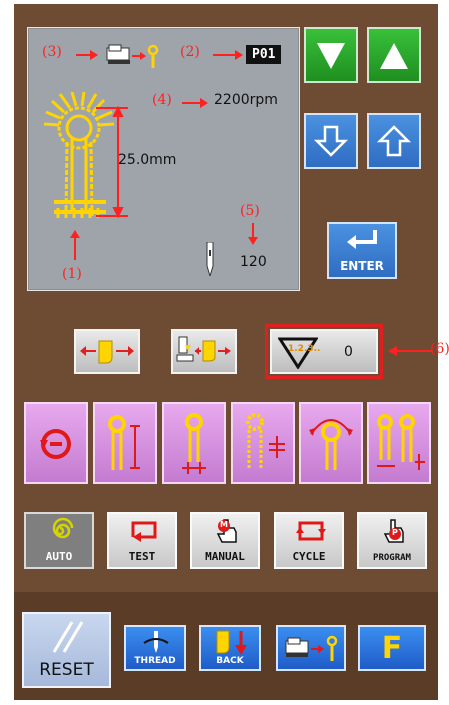  I want to click on width-param-button, so click(194, 443).